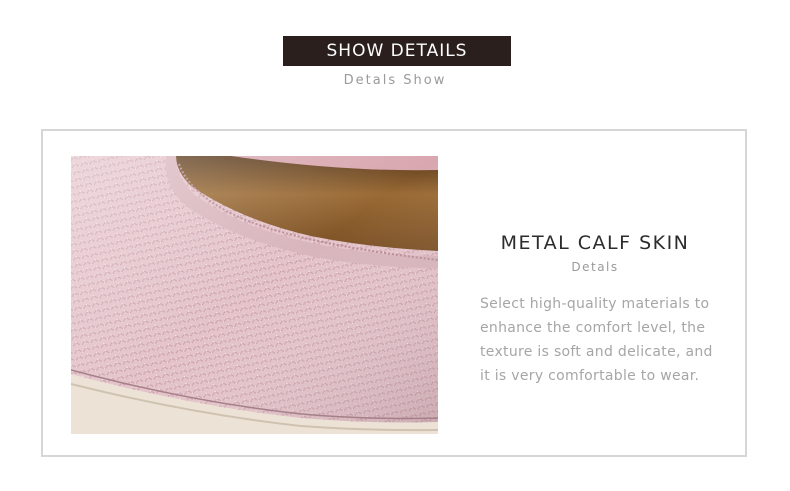 The width and height of the screenshot is (790, 491). I want to click on description-line: it is very comfortable to wear., so click(590, 376).